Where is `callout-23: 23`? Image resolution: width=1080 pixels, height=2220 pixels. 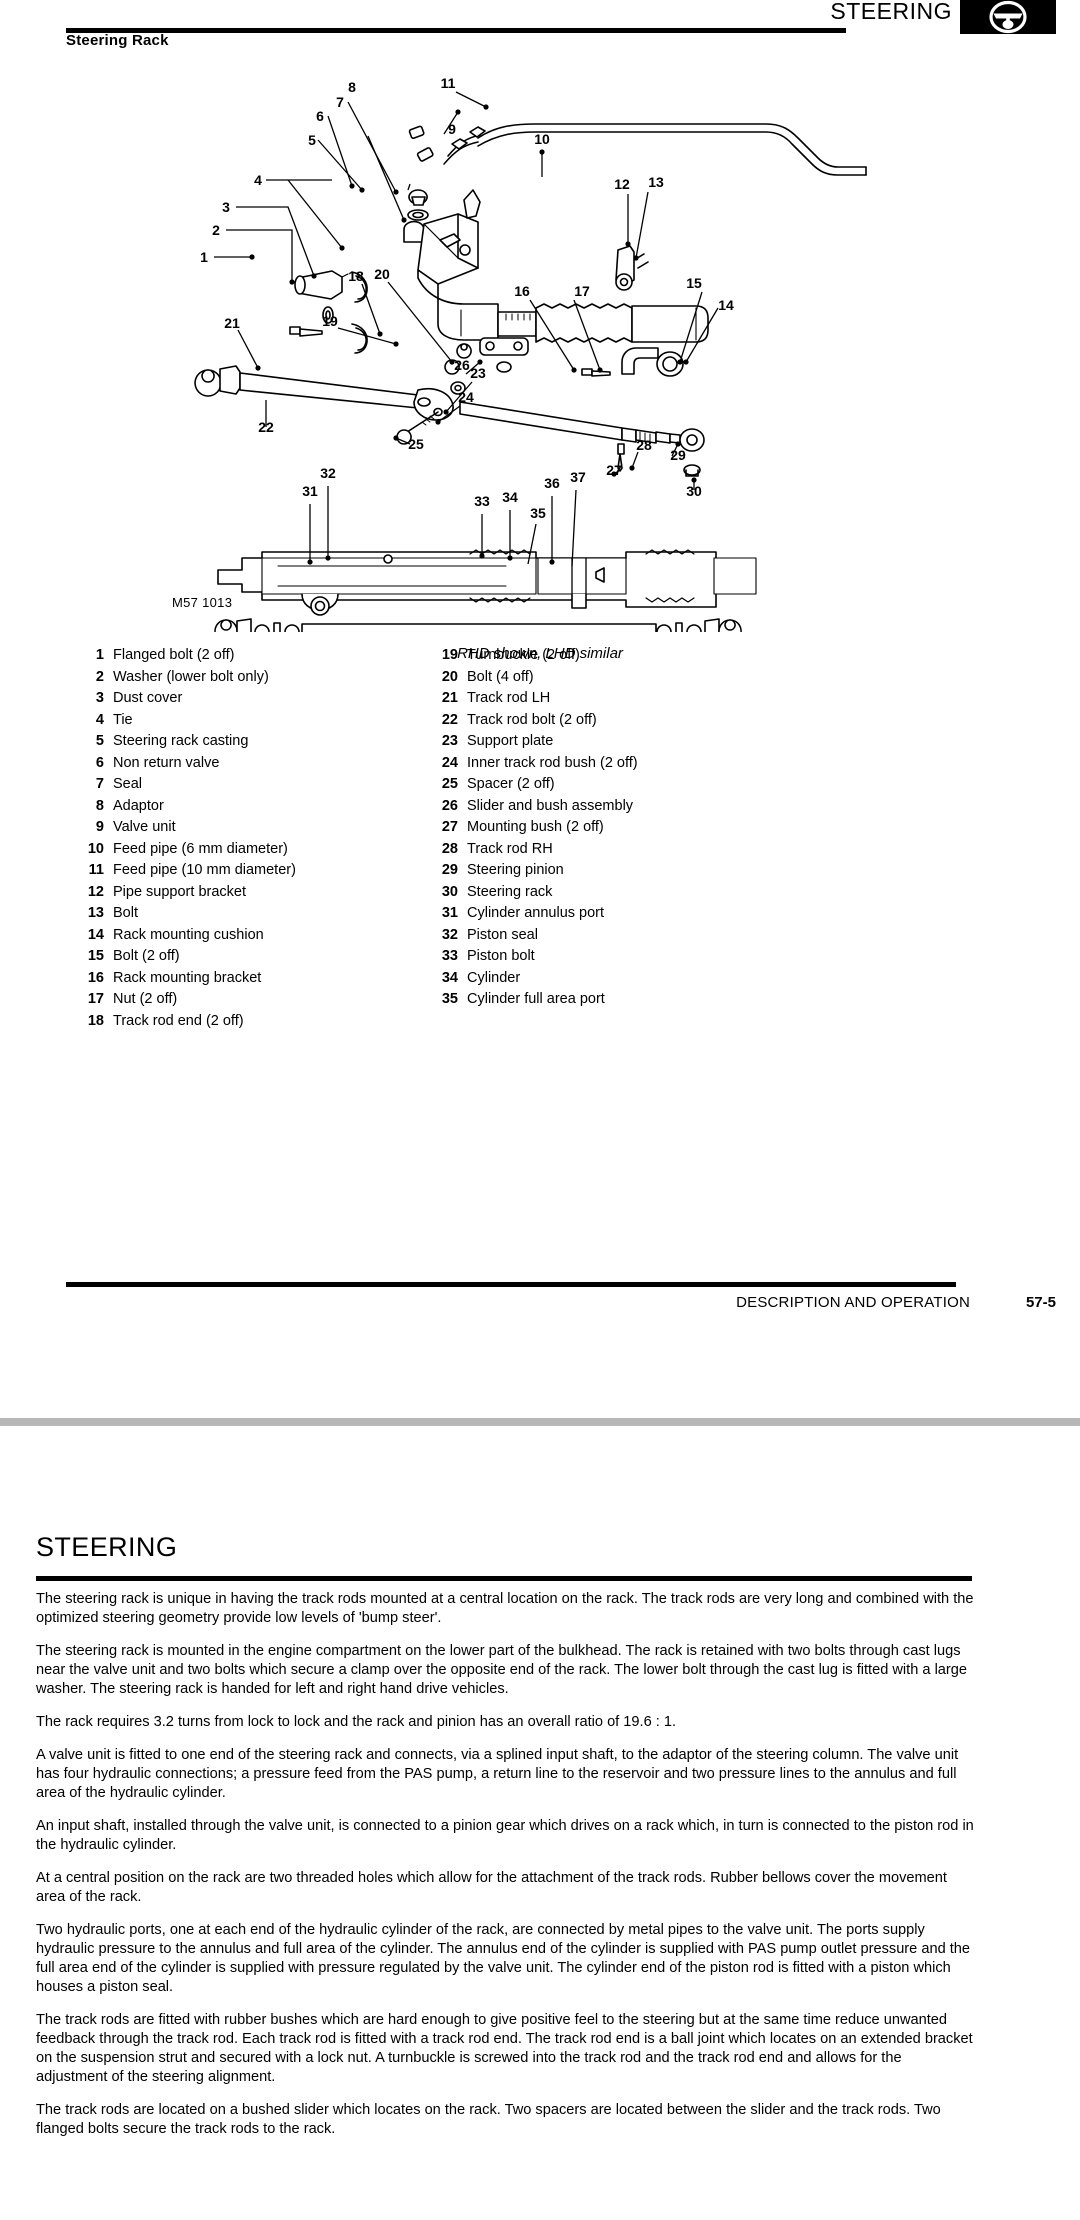
callout-23: 23 is located at coordinates (478, 373).